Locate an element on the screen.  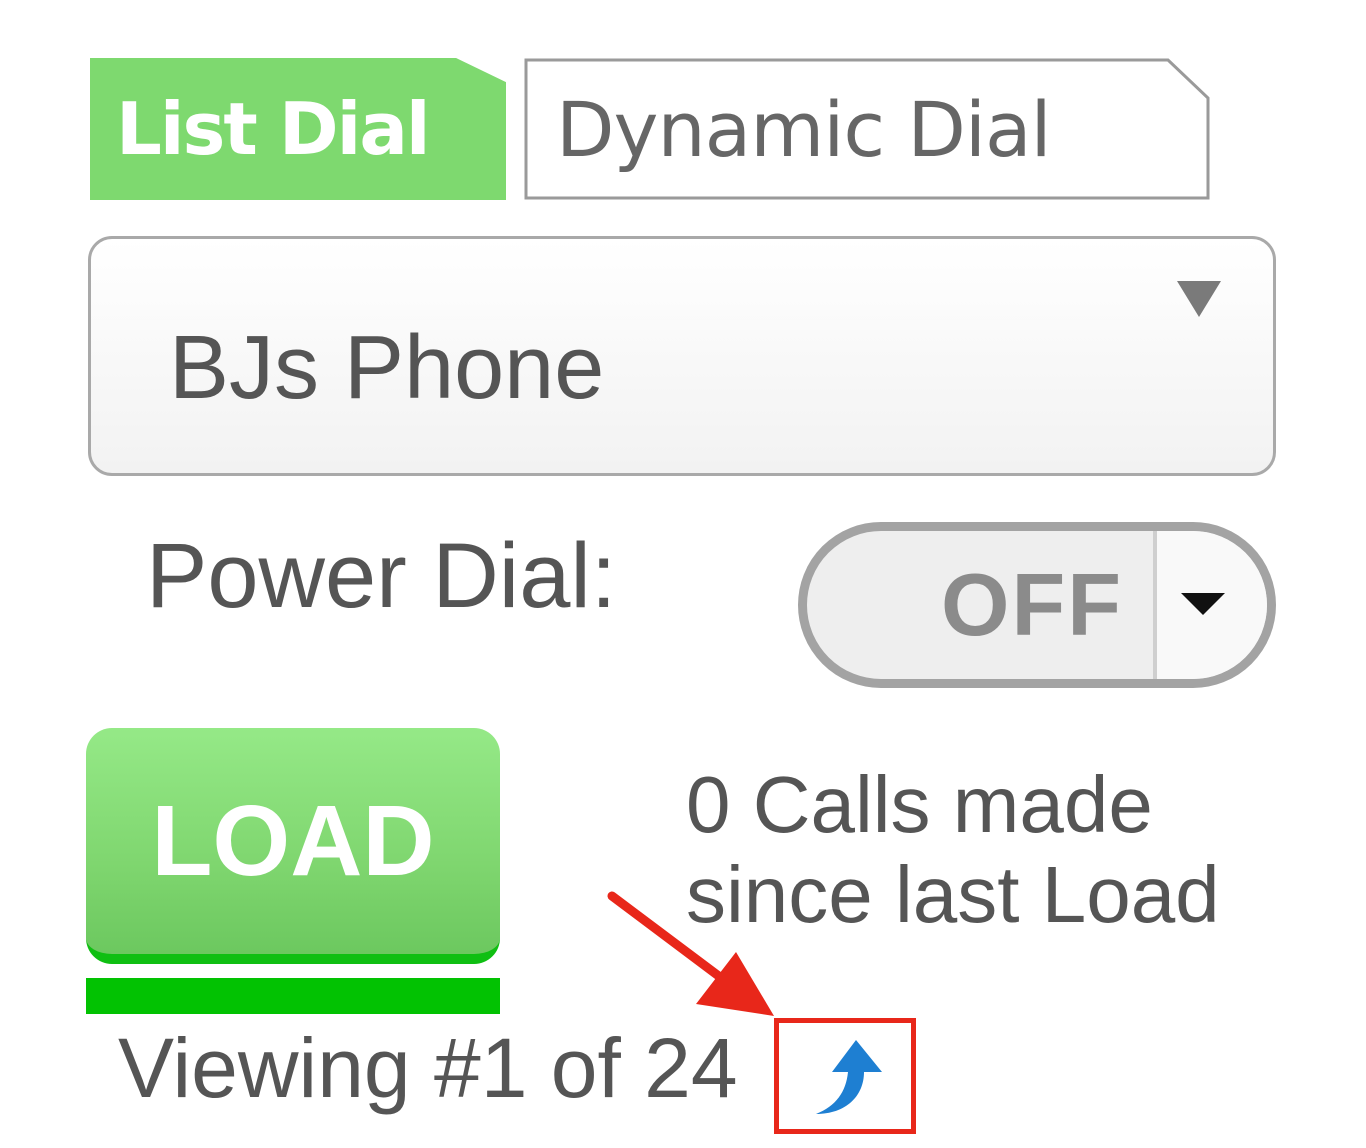
tab-dynamic-dial: Dynamic Dial is located at coordinates (867, 129).